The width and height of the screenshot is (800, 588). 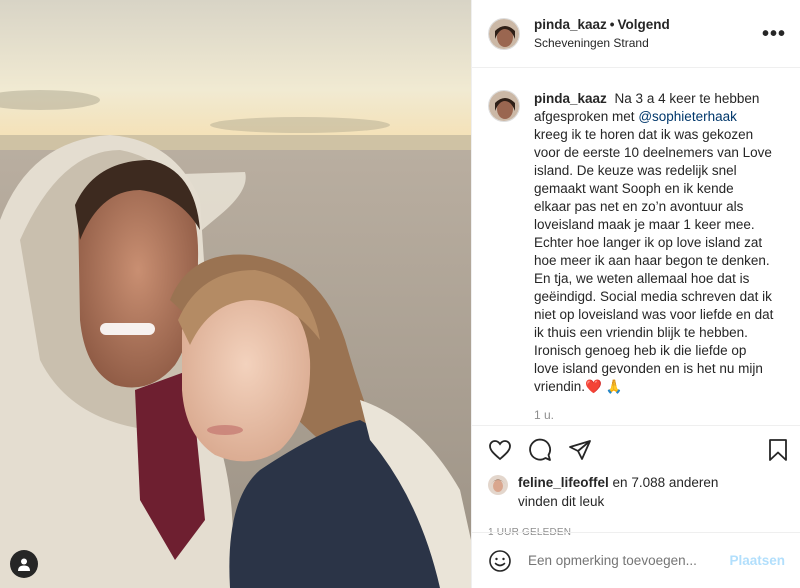 What do you see at coordinates (778, 450) in the screenshot?
I see `bookmark-icon` at bounding box center [778, 450].